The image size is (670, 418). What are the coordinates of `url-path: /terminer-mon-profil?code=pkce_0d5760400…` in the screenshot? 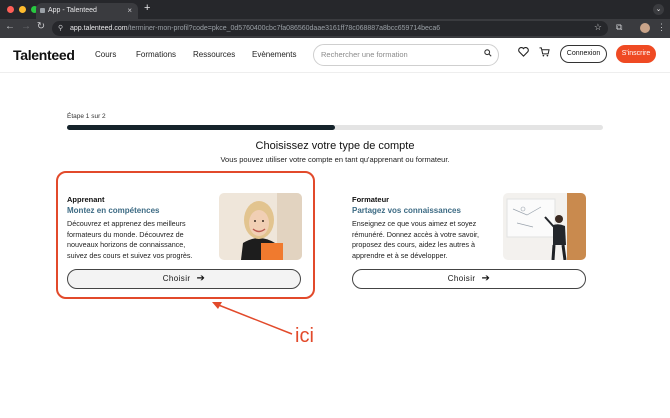 It's located at (284, 28).